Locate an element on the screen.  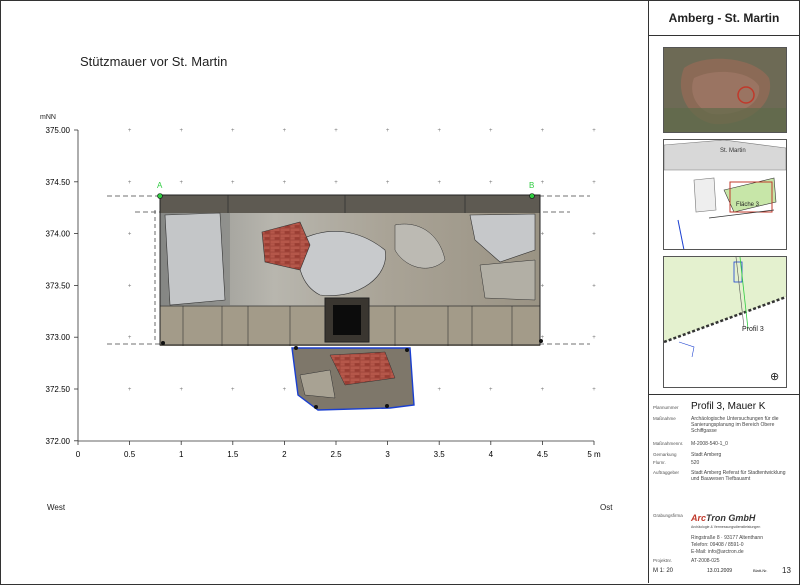
x-tick-label: 1.5 is located at coordinates (233, 454).